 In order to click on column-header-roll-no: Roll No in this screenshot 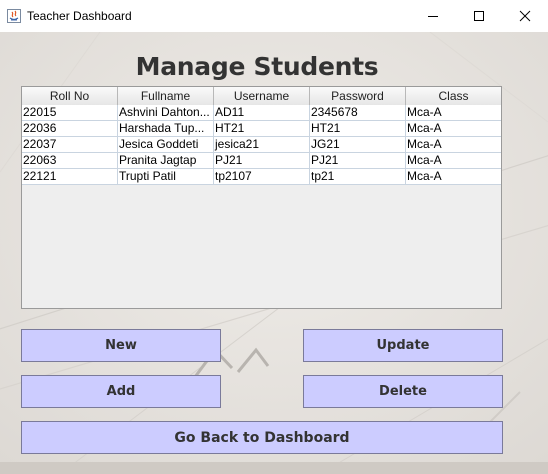, I will do `click(70, 96)`.